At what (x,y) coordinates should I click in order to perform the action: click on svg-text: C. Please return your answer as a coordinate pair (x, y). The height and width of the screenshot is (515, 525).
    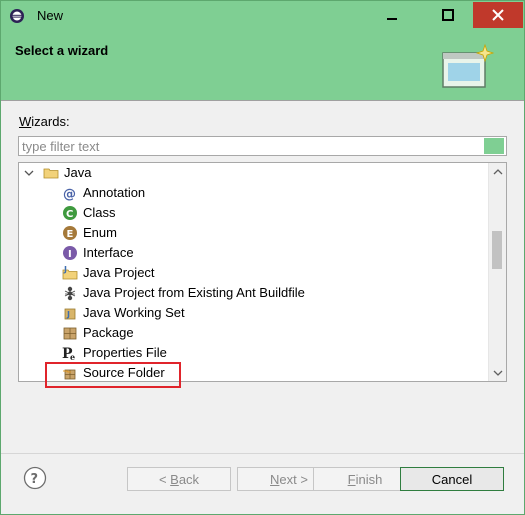
    Looking at the image, I should click on (69, 214).